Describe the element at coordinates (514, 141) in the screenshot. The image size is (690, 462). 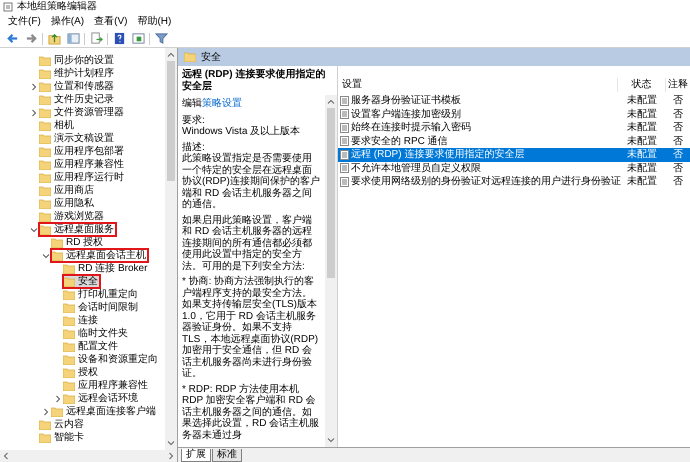
I see `table-row: 要求安全的 RPC 通信 未配置 否` at that location.